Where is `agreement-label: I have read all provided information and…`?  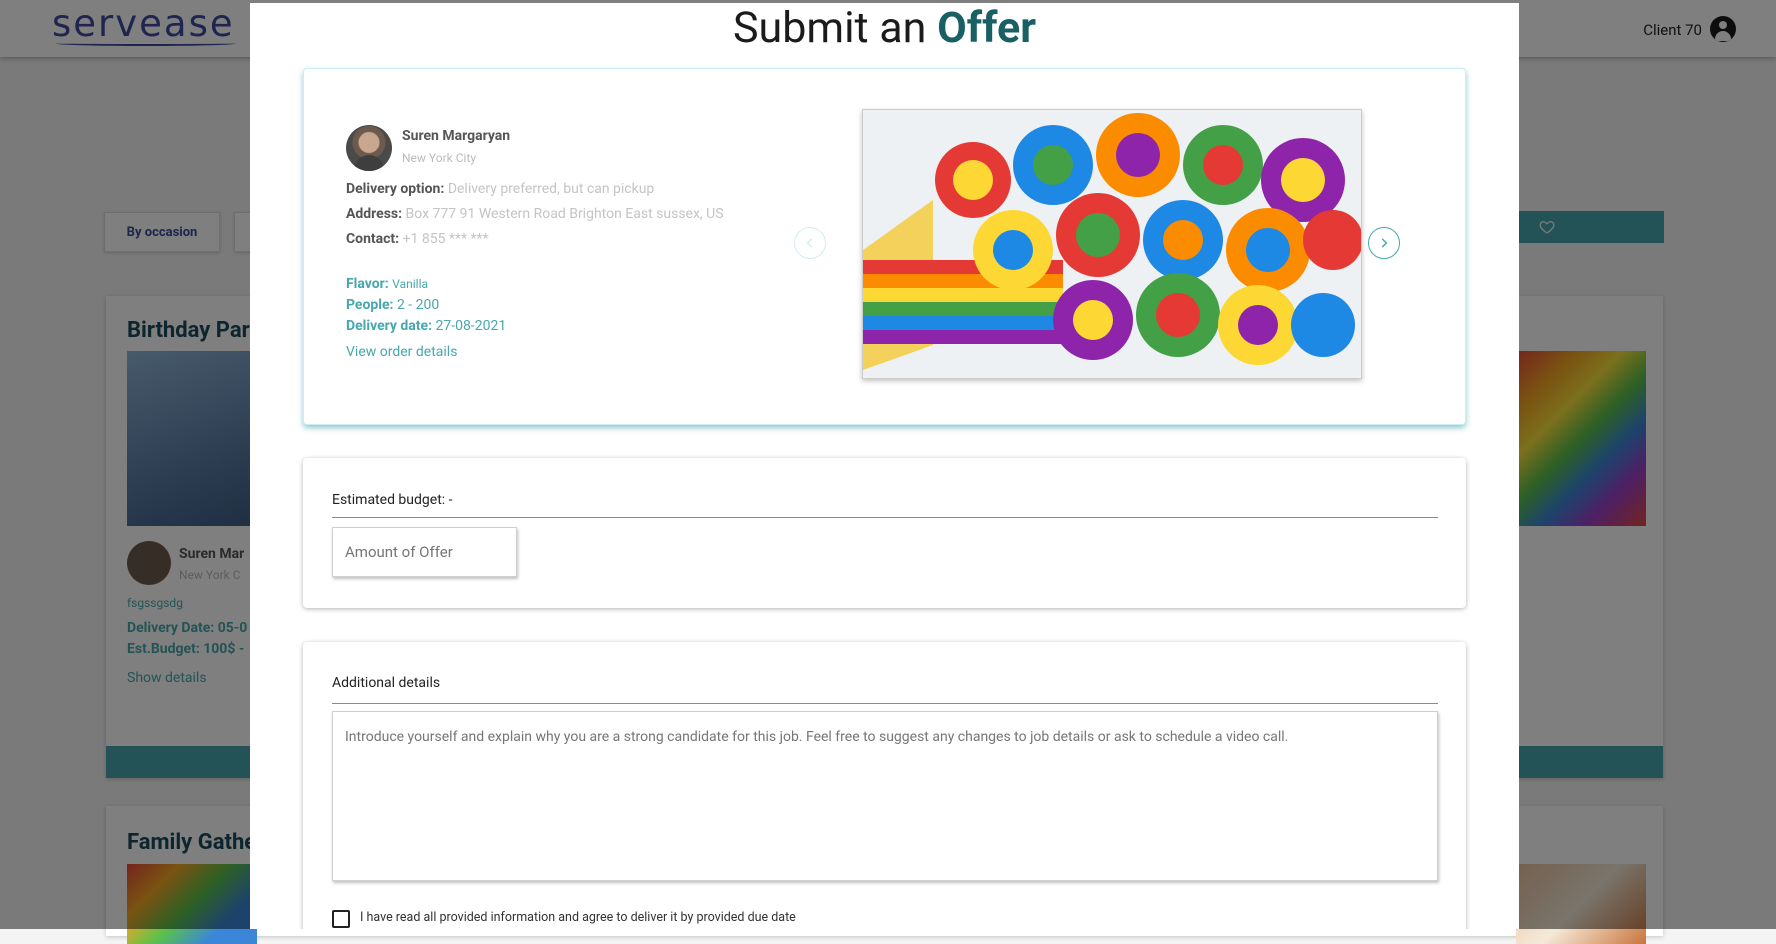 agreement-label: I have read all provided information and… is located at coordinates (578, 917).